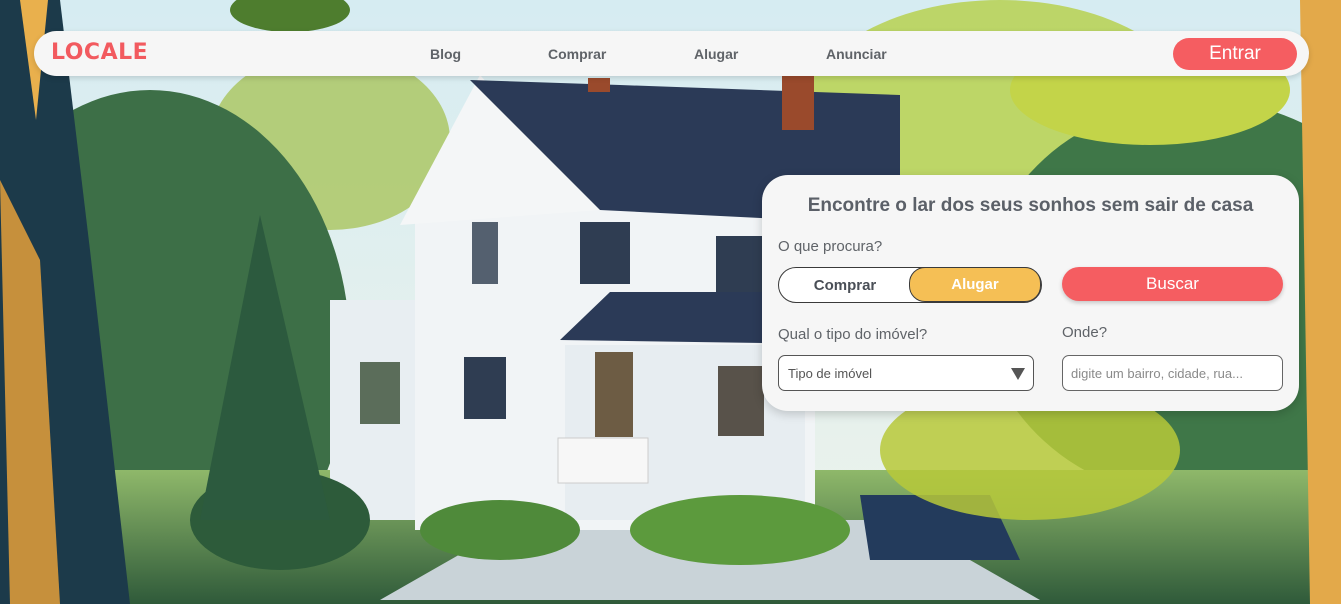 The image size is (1341, 604). Describe the element at coordinates (1172, 284) in the screenshot. I see `search-button: Buscar` at that location.